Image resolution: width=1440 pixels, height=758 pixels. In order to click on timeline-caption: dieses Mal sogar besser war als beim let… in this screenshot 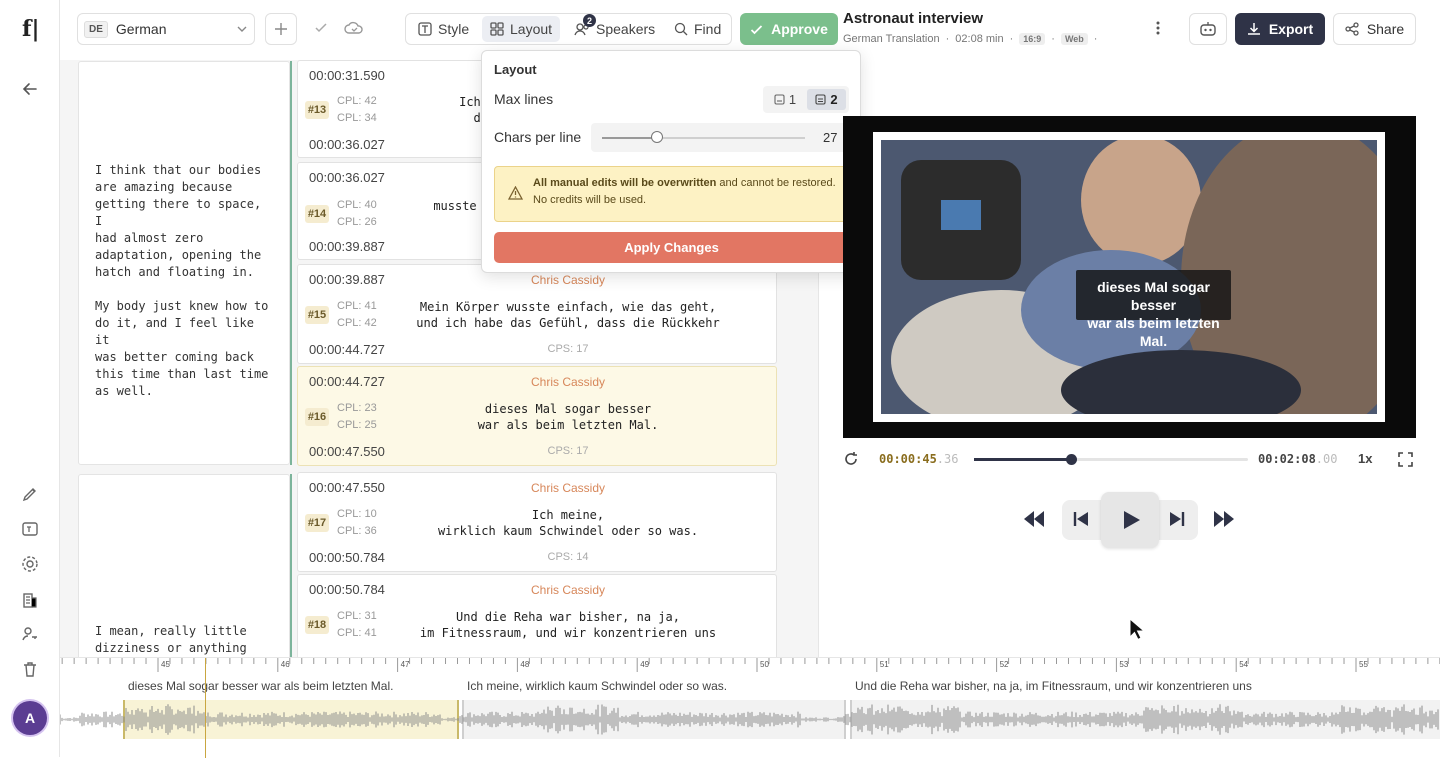, I will do `click(261, 686)`.